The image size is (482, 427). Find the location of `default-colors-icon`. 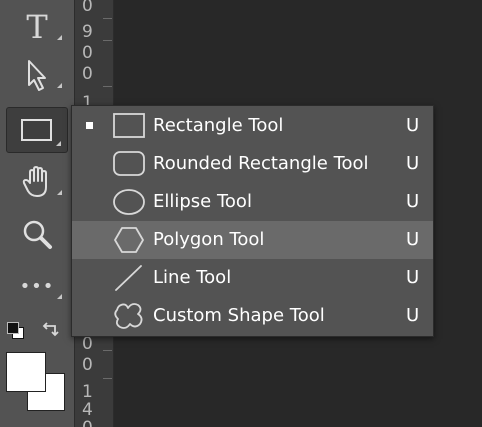

default-colors-icon is located at coordinates (13, 328).